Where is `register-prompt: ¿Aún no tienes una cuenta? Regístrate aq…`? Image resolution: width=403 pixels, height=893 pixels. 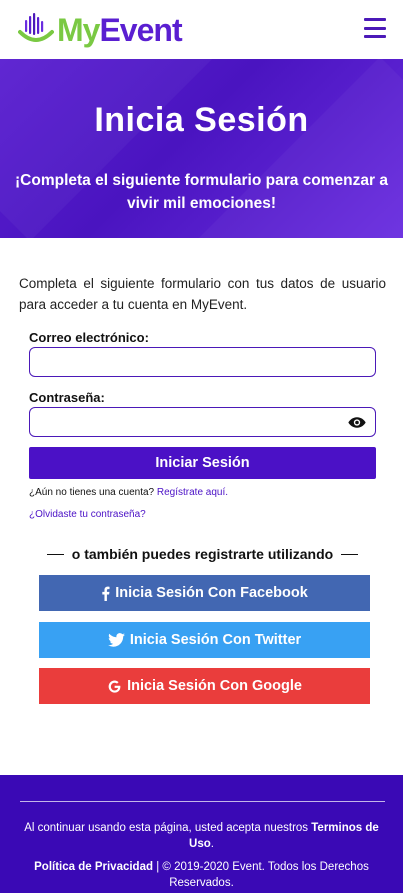
register-prompt: ¿Aún no tienes una cuenta? Regístrate aq… is located at coordinates (128, 492).